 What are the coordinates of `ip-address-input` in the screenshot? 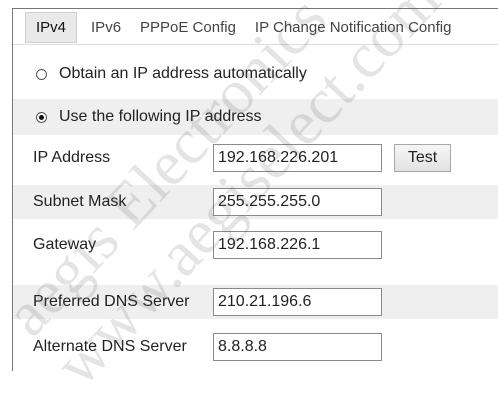 It's located at (297, 158).